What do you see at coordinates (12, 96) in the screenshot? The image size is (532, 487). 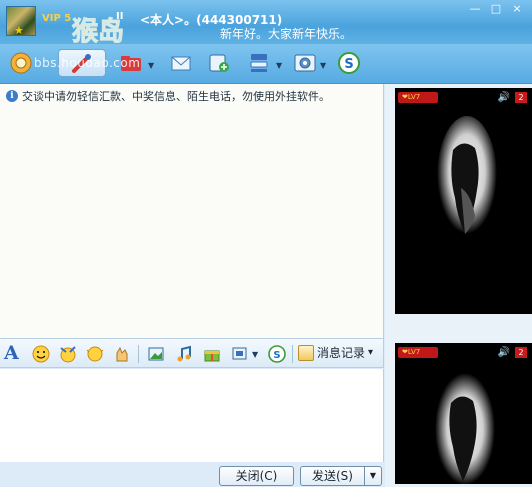 I see `info-icon: i` at bounding box center [12, 96].